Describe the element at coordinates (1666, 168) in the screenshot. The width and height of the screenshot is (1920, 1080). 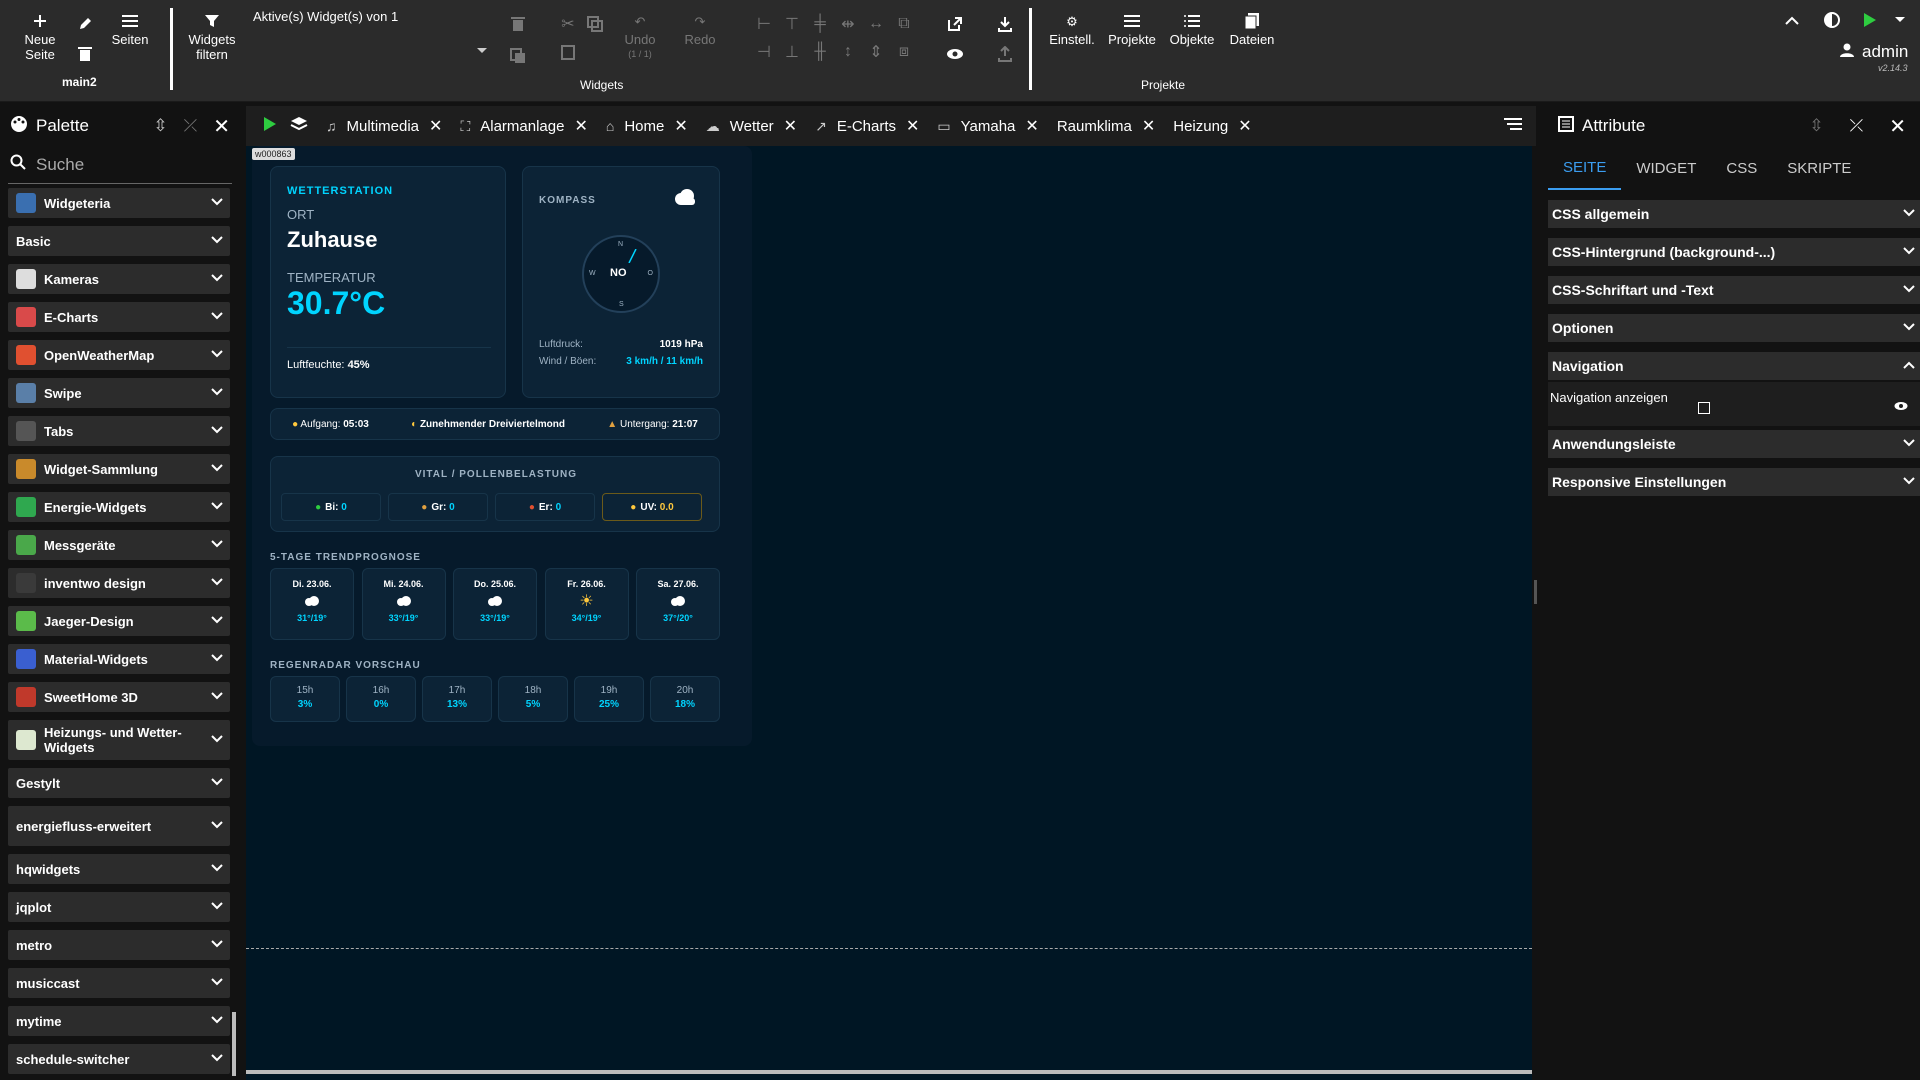
I see `tab-widget: WIDGET` at that location.